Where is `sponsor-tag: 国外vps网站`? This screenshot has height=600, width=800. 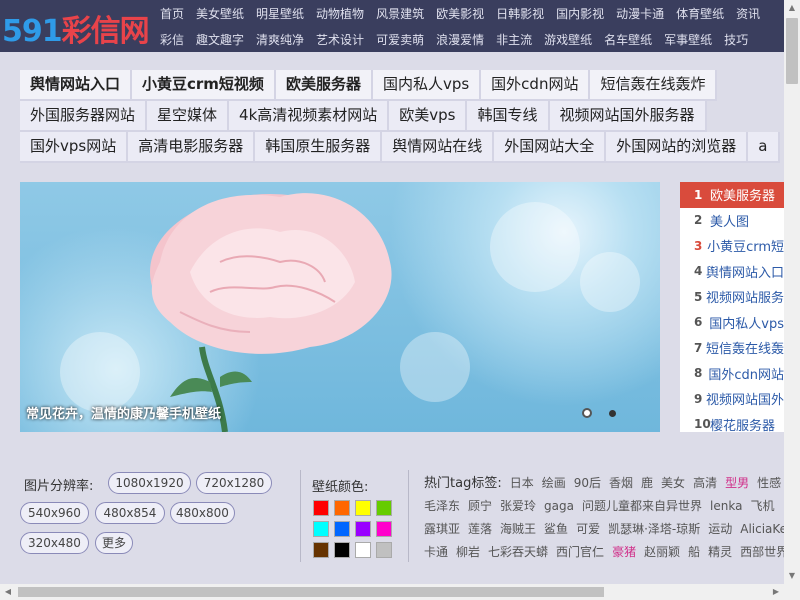 sponsor-tag: 国外vps网站 is located at coordinates (74, 147).